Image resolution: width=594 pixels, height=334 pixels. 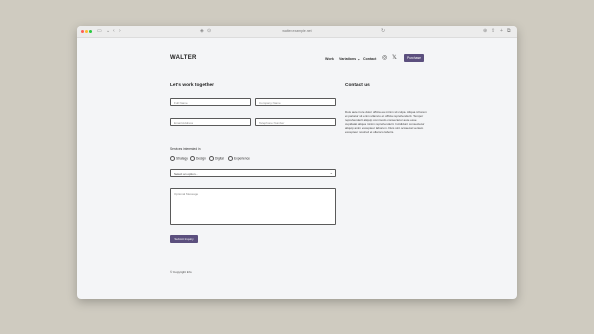 I want to click on contact-title: Contact us, so click(x=357, y=85).